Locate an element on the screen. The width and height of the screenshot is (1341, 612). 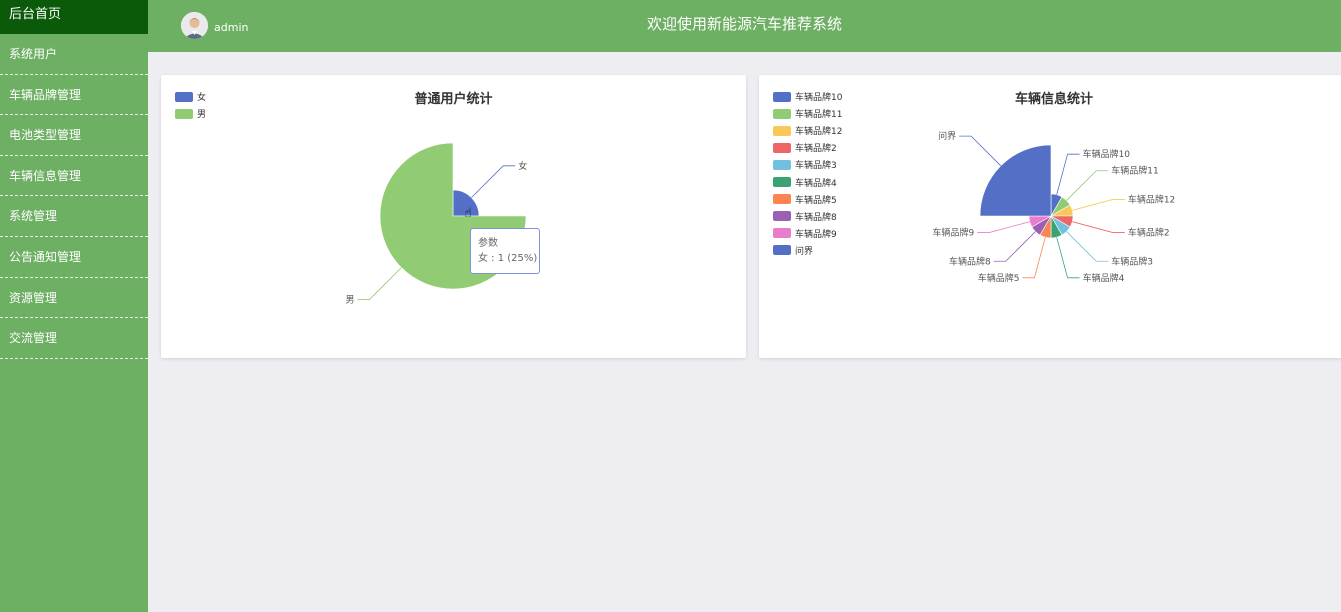
tooltip-value: 女 : 1 (25%) is located at coordinates (508, 258).